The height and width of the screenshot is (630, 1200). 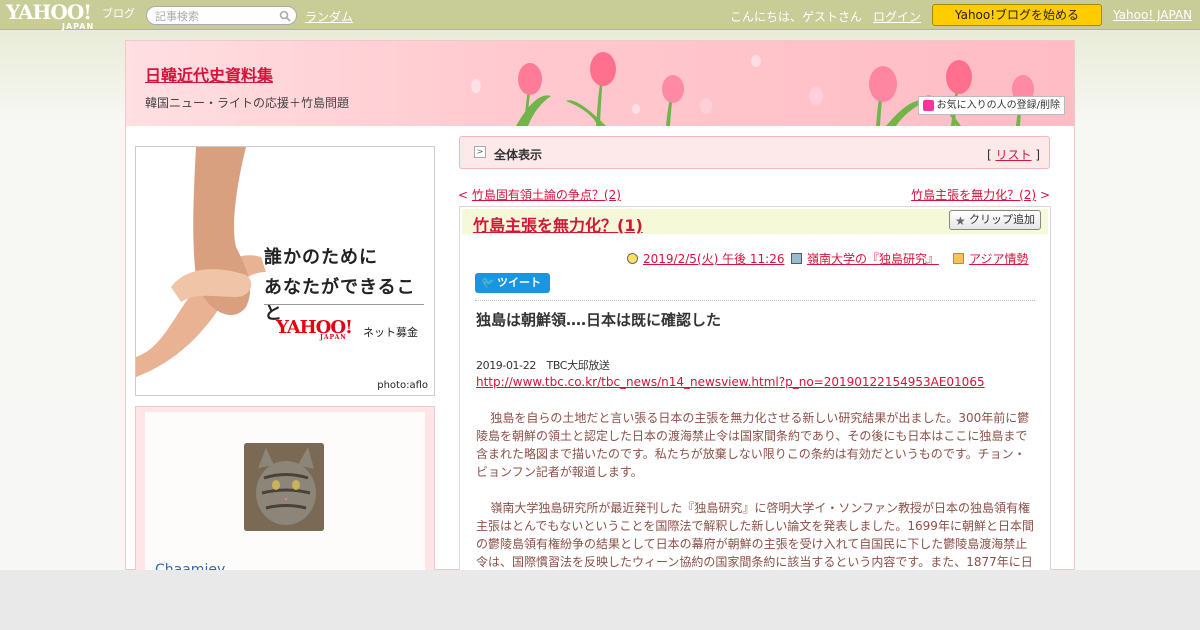 I want to click on tweet-button: 🐦 ツイート, so click(x=512, y=283).